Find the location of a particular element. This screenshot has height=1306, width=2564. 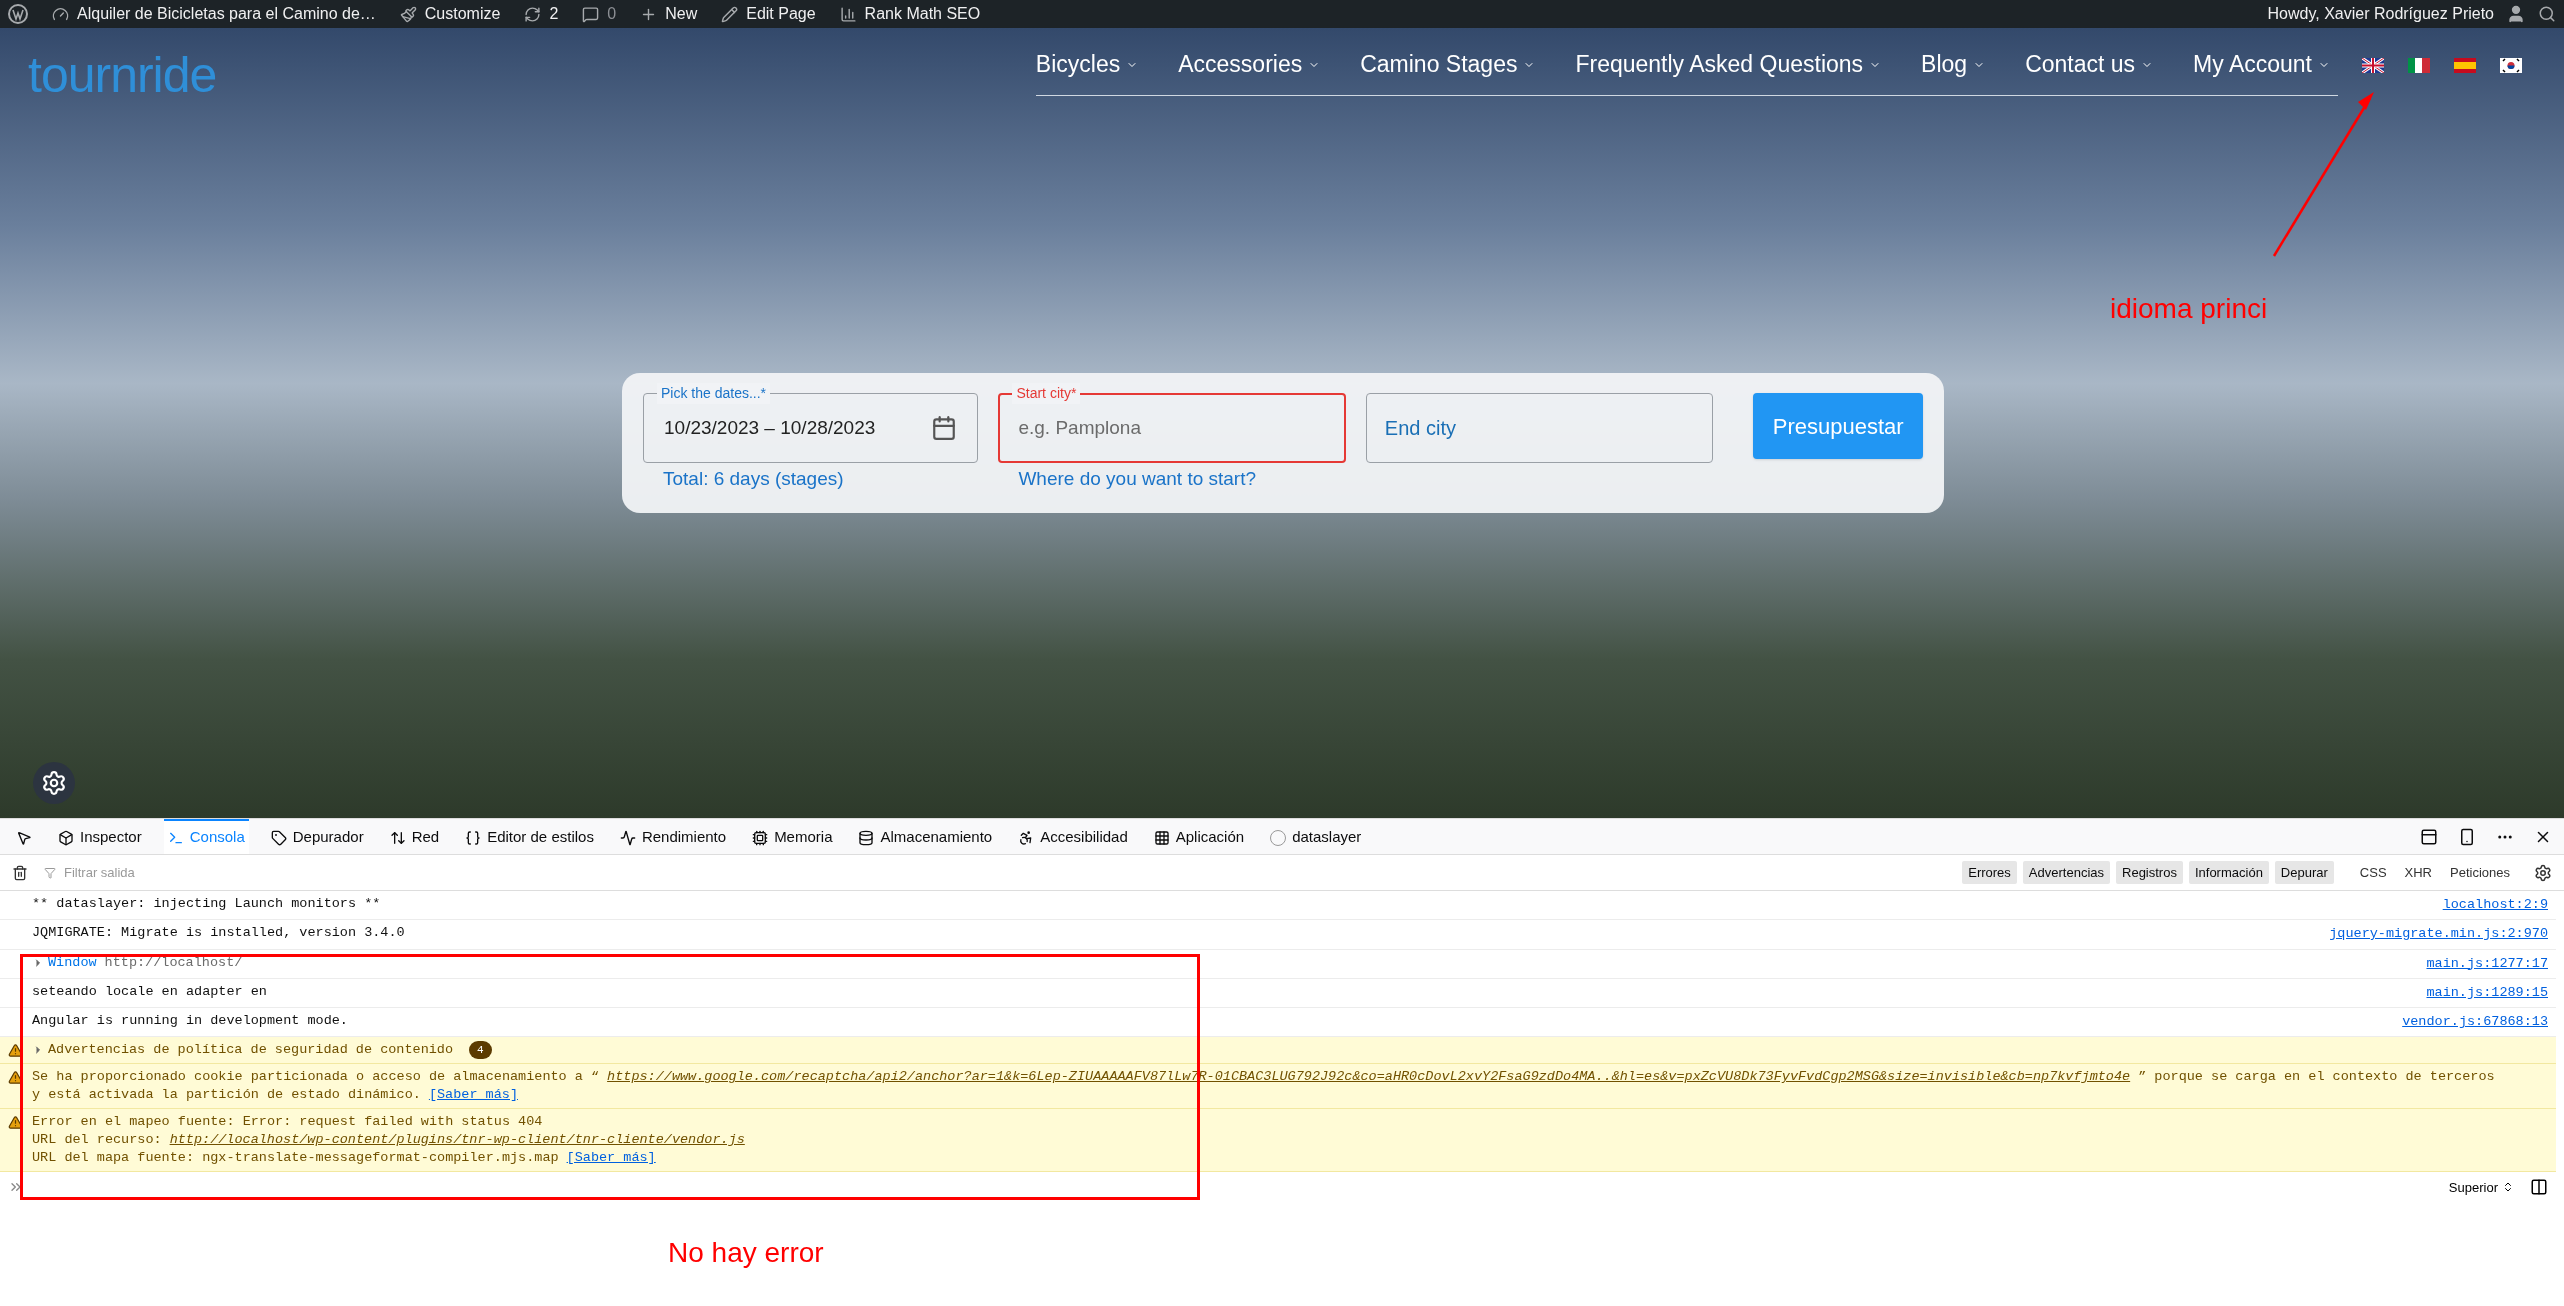

admin-bar-item: Customize is located at coordinates (450, 14).